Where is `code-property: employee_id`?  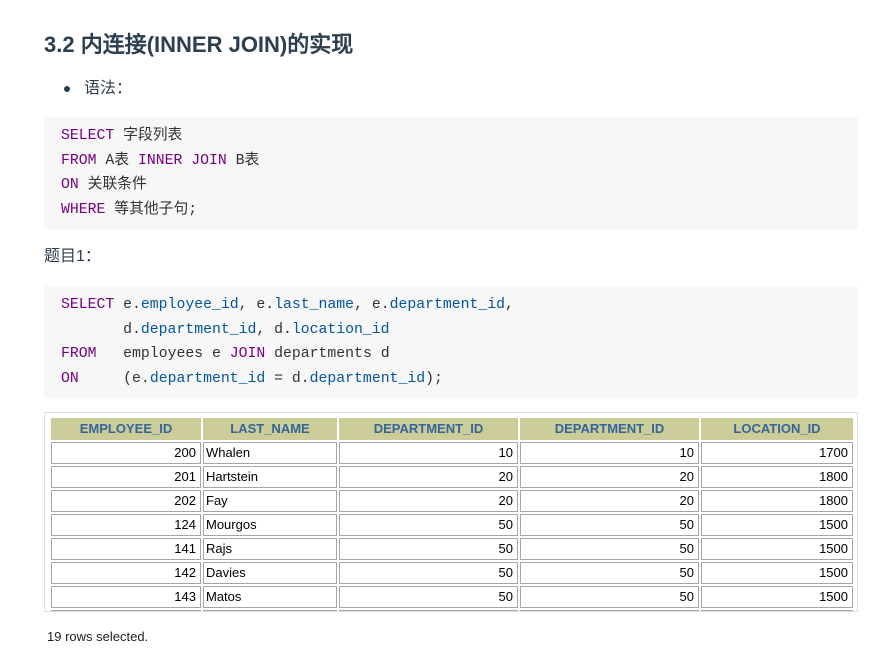 code-property: employee_id is located at coordinates (189, 305).